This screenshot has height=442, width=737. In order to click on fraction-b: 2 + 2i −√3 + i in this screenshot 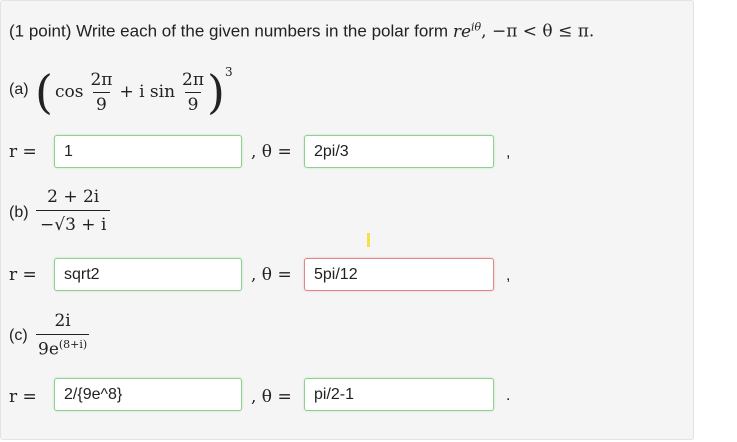, I will do `click(73, 211)`.